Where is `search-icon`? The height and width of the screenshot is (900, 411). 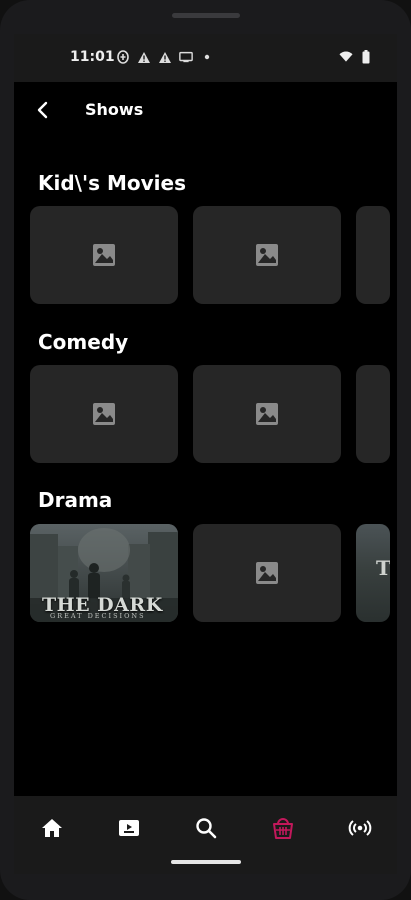
search-icon is located at coordinates (206, 828).